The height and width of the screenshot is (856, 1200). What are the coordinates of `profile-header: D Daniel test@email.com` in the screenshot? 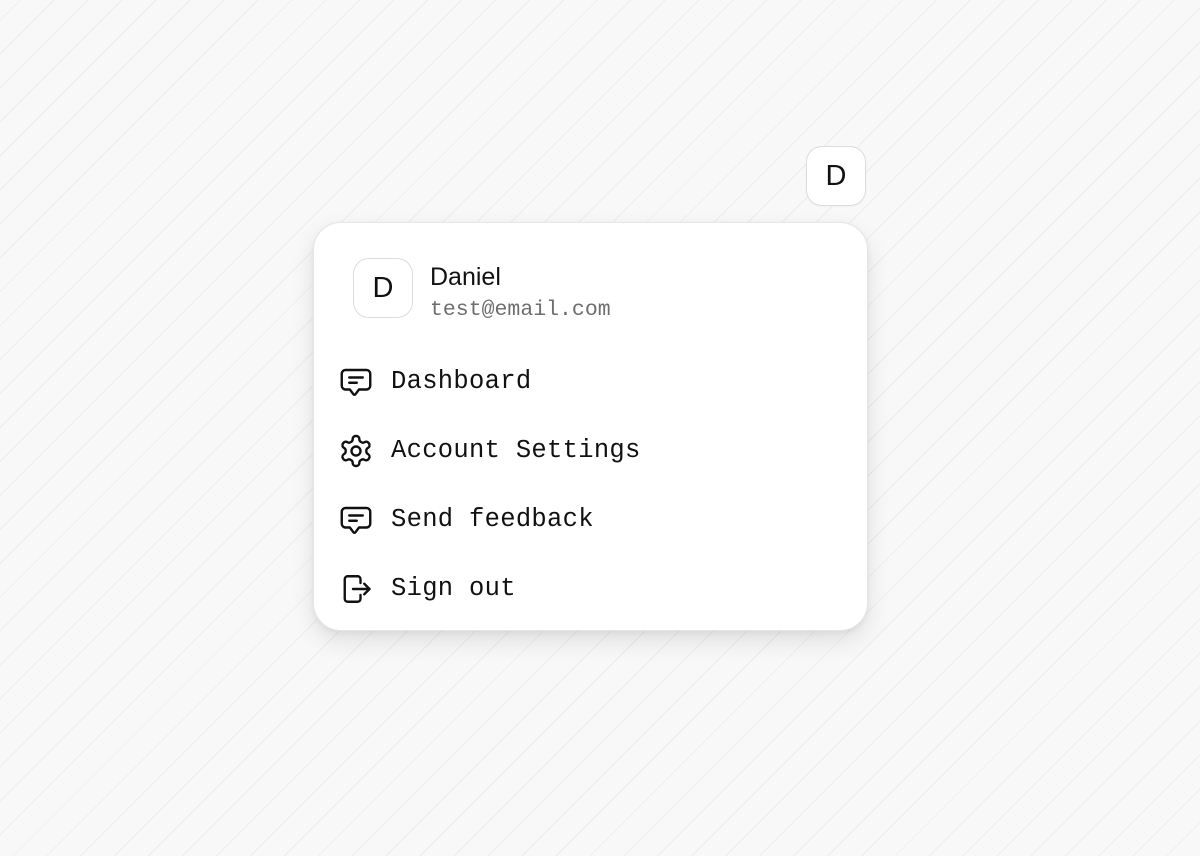 It's located at (482, 291).